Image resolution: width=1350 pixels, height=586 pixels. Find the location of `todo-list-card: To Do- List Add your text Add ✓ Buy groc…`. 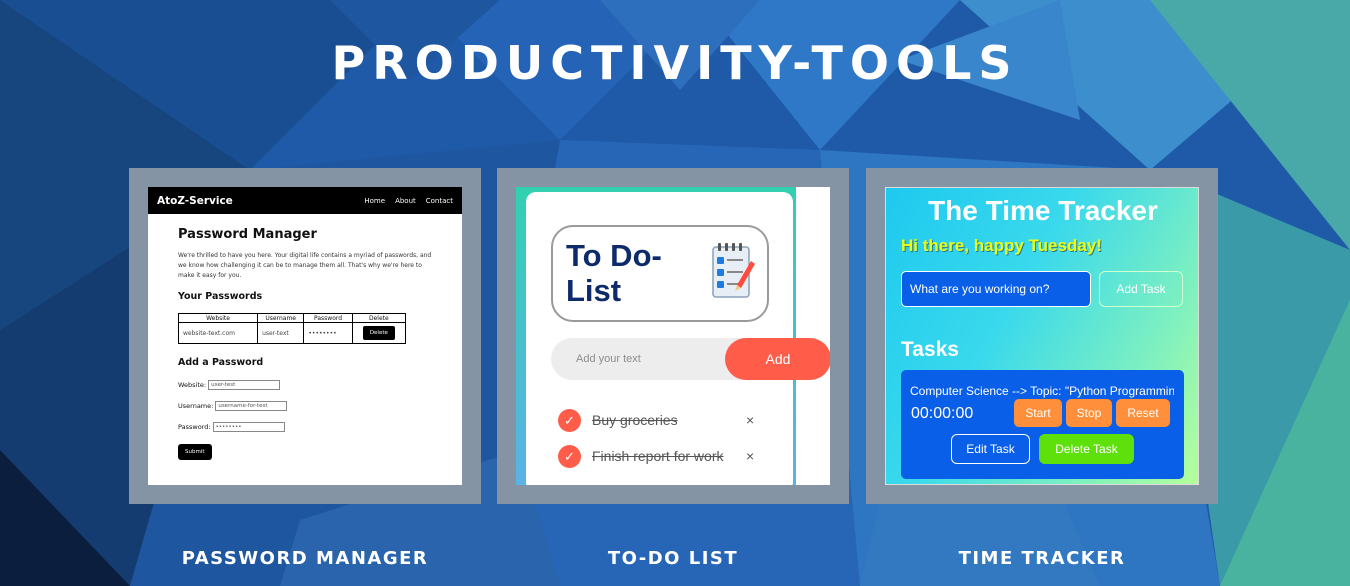

todo-list-card: To Do- List Add your text Add ✓ Buy groc… is located at coordinates (673, 336).